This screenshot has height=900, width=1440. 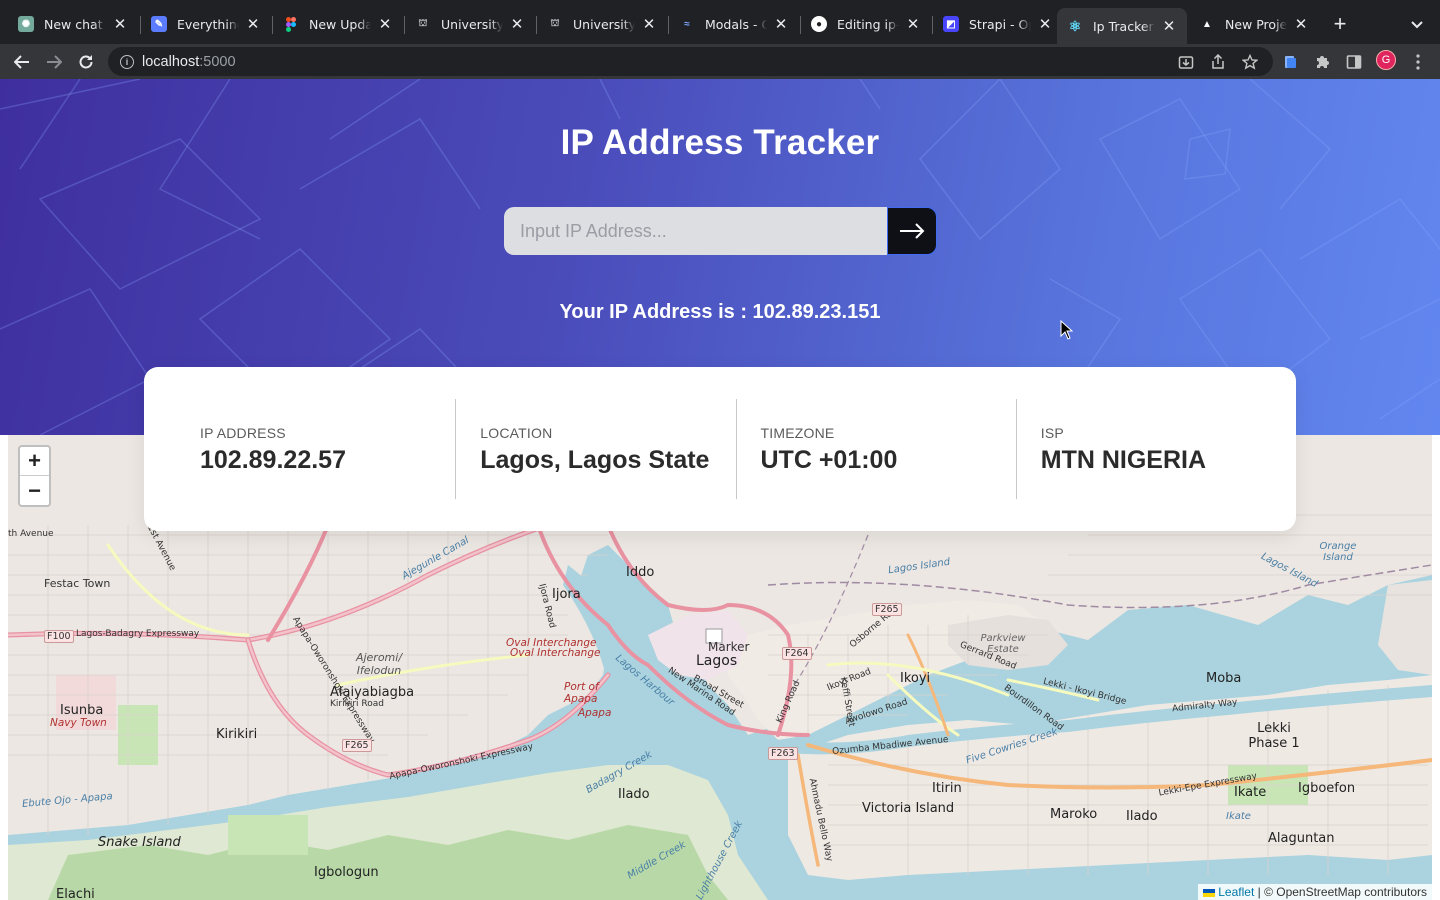 What do you see at coordinates (783, 753) in the screenshot?
I see `route-shield: F263` at bounding box center [783, 753].